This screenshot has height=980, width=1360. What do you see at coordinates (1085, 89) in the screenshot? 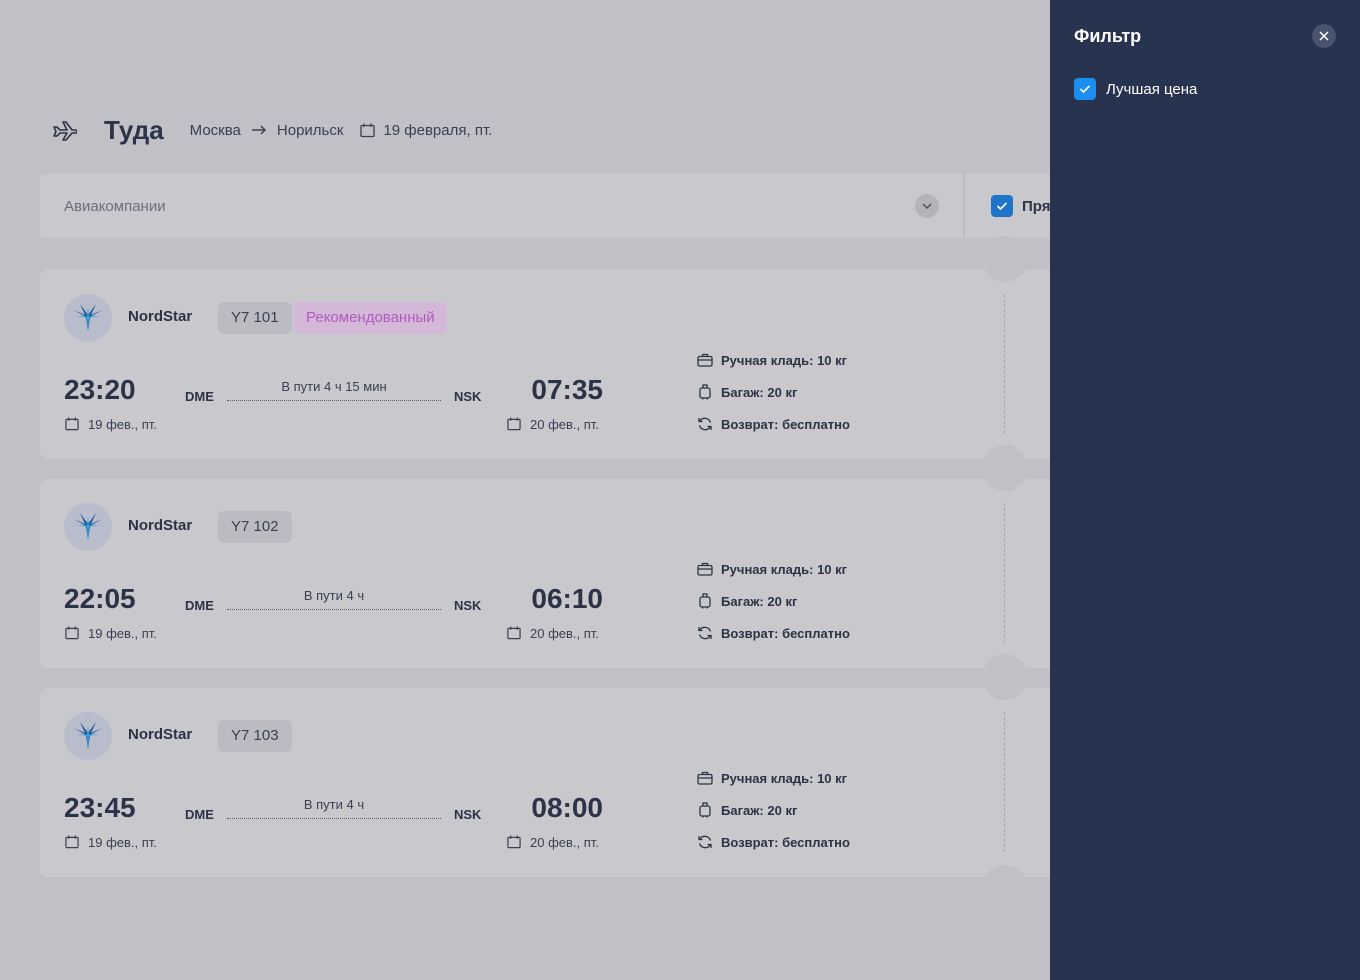
I see `best-price-checkbox` at bounding box center [1085, 89].